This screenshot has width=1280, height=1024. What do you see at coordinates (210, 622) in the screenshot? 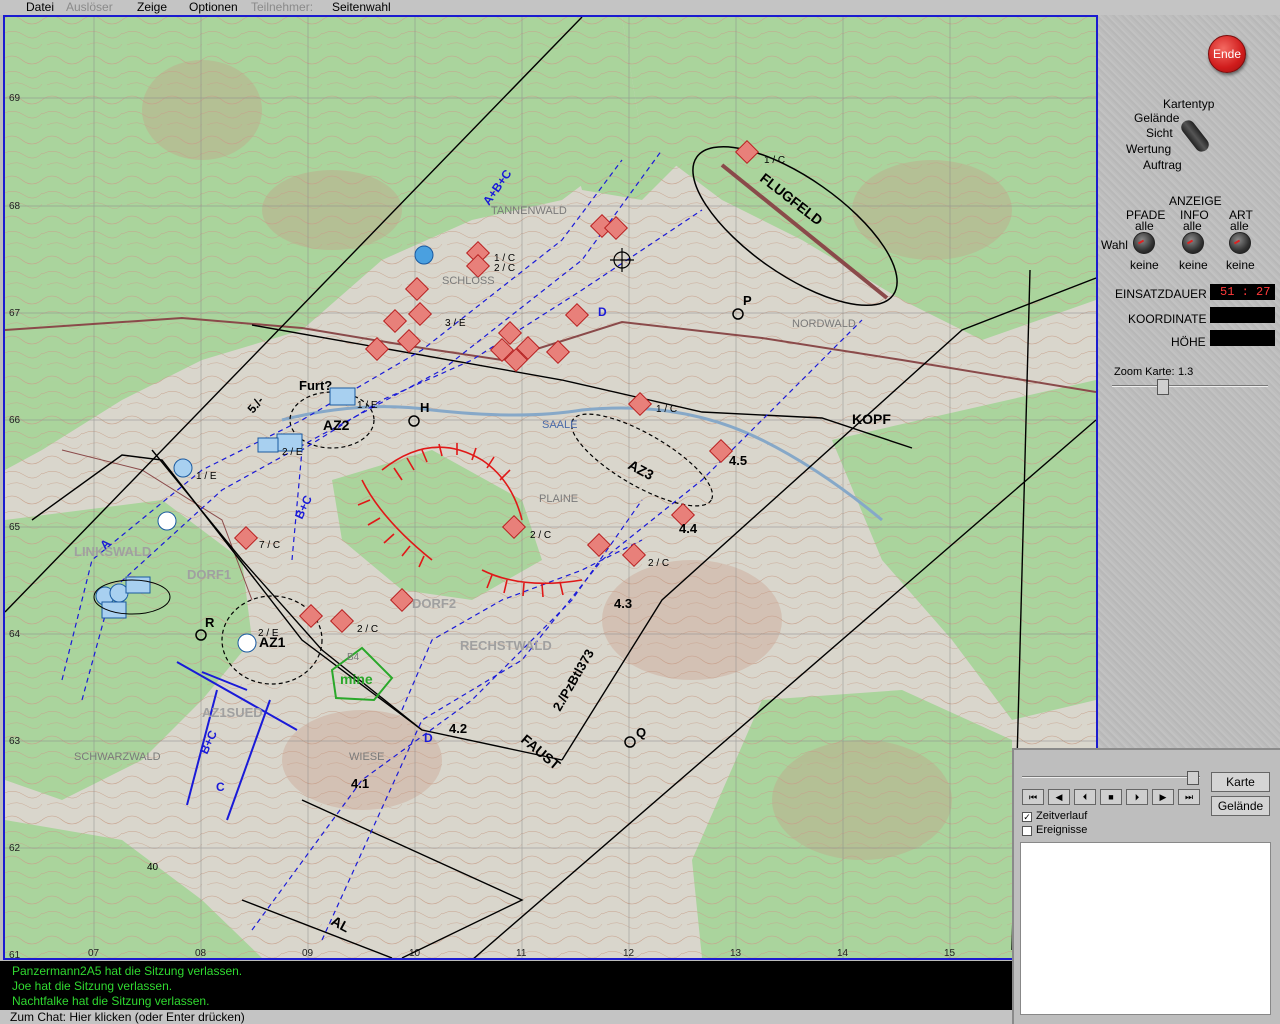
I see `zone-label: R` at bounding box center [210, 622].